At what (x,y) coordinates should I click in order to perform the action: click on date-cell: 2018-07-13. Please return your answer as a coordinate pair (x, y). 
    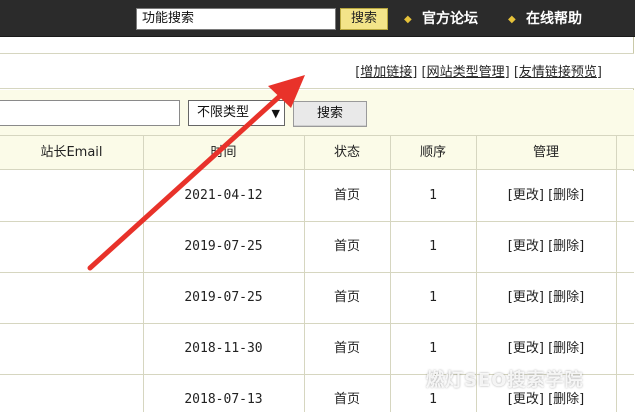
    Looking at the image, I should click on (223, 399).